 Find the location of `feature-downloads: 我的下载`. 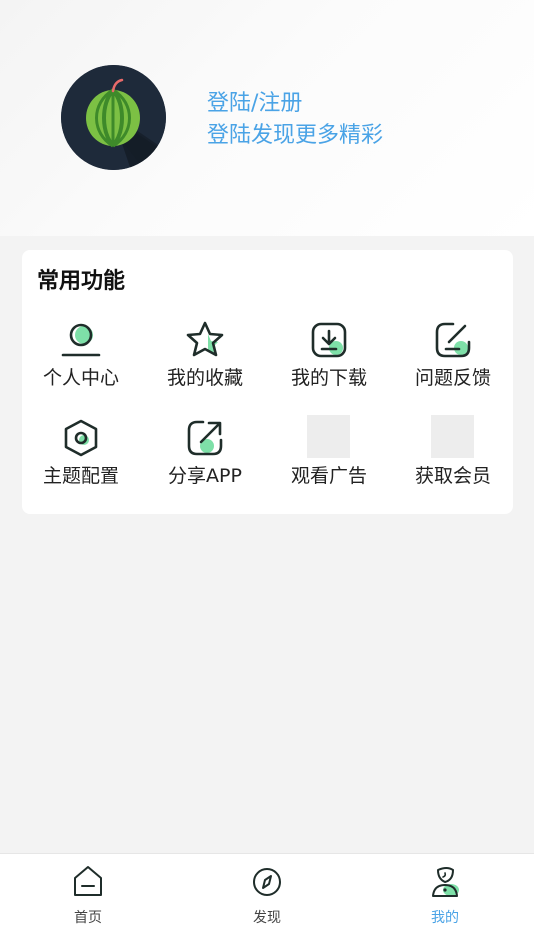

feature-downloads: 我的下载 is located at coordinates (329, 356).